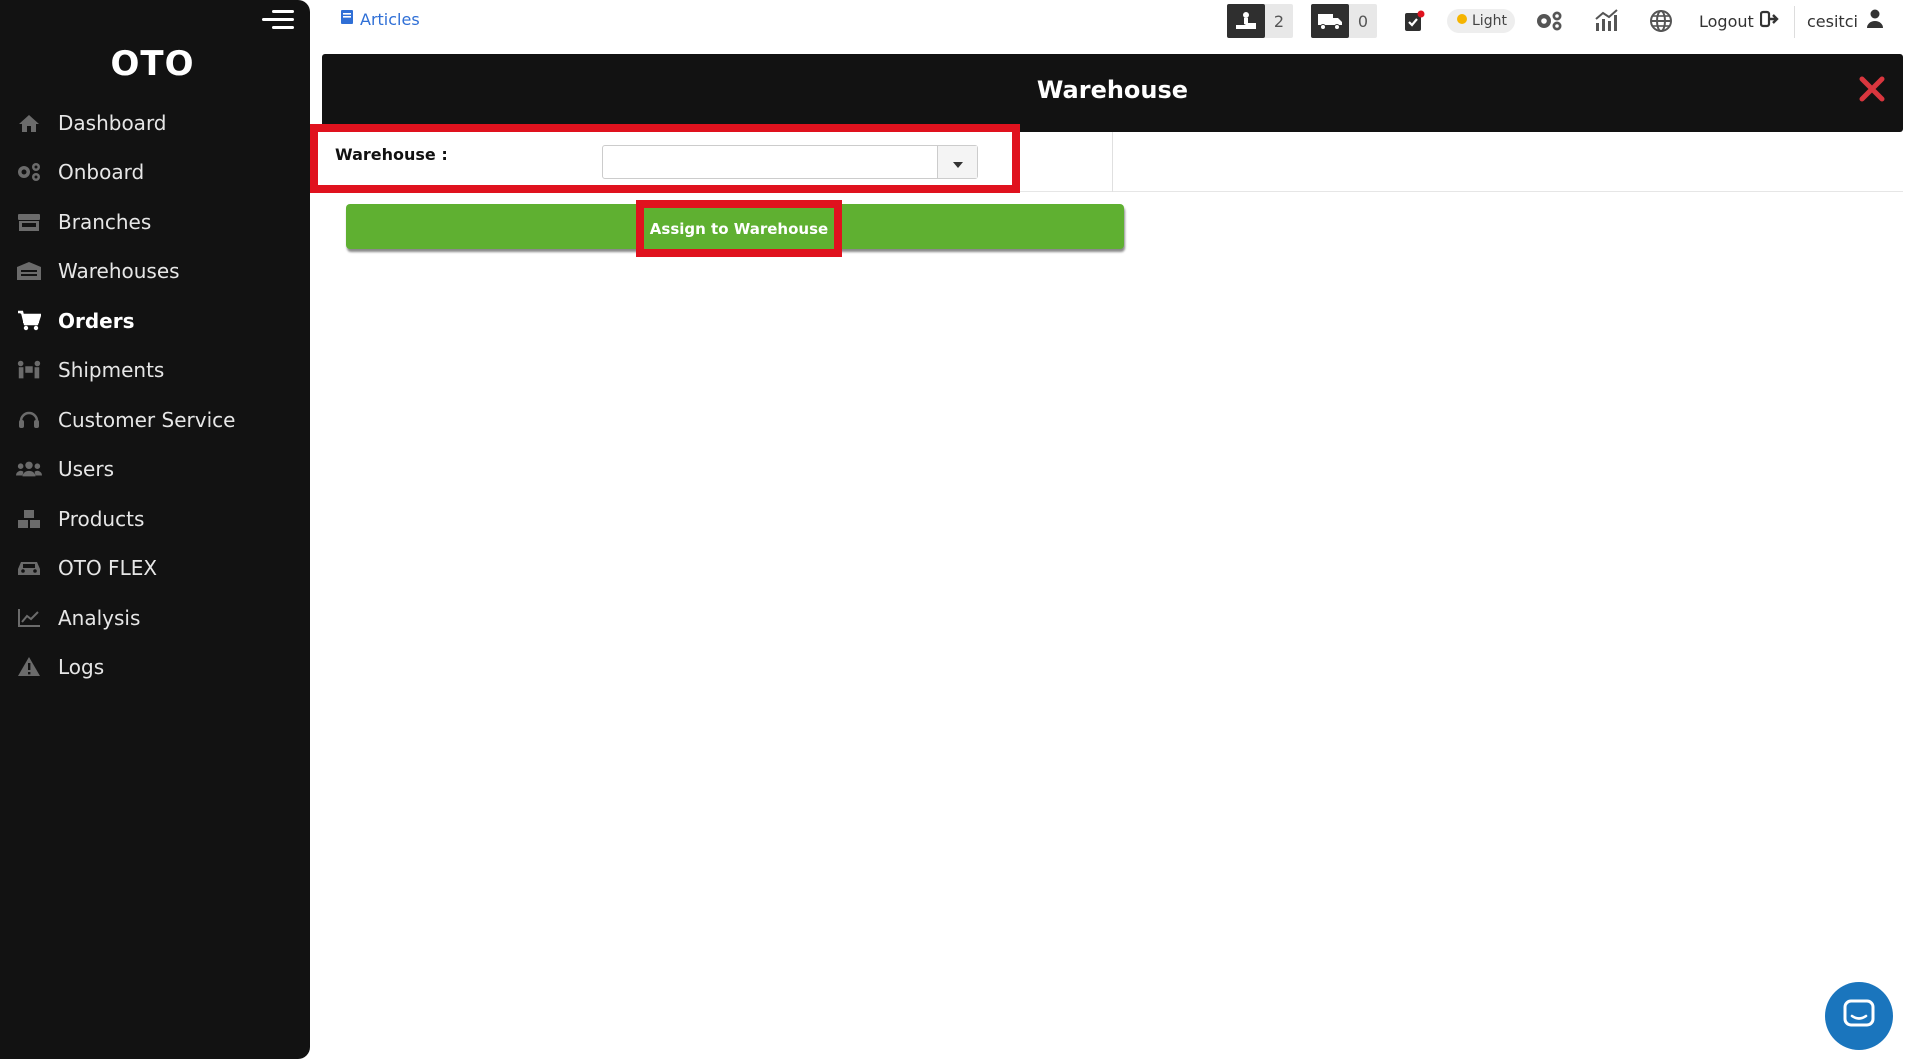  What do you see at coordinates (108, 568) in the screenshot?
I see `sidebar-item-label: OTO FLEX` at bounding box center [108, 568].